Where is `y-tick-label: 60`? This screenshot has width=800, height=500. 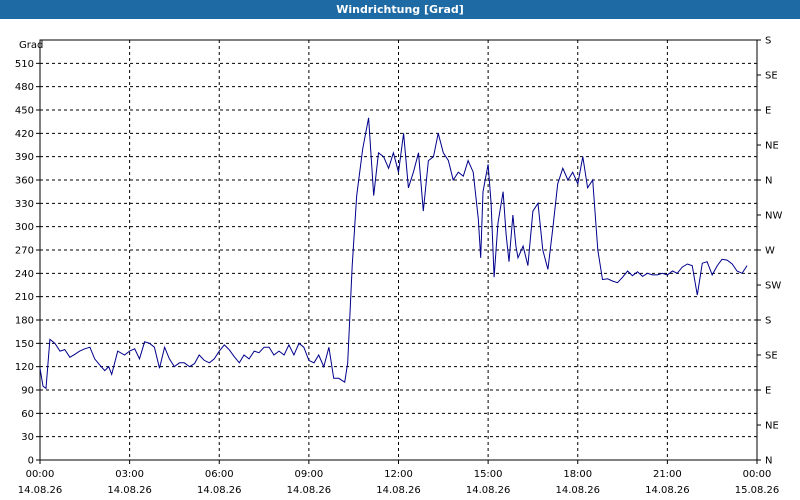
y-tick-label: 60 is located at coordinates (27, 414).